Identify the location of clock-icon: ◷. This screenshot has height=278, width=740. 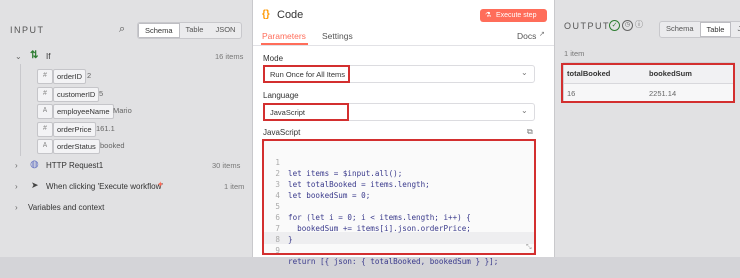
(627, 25).